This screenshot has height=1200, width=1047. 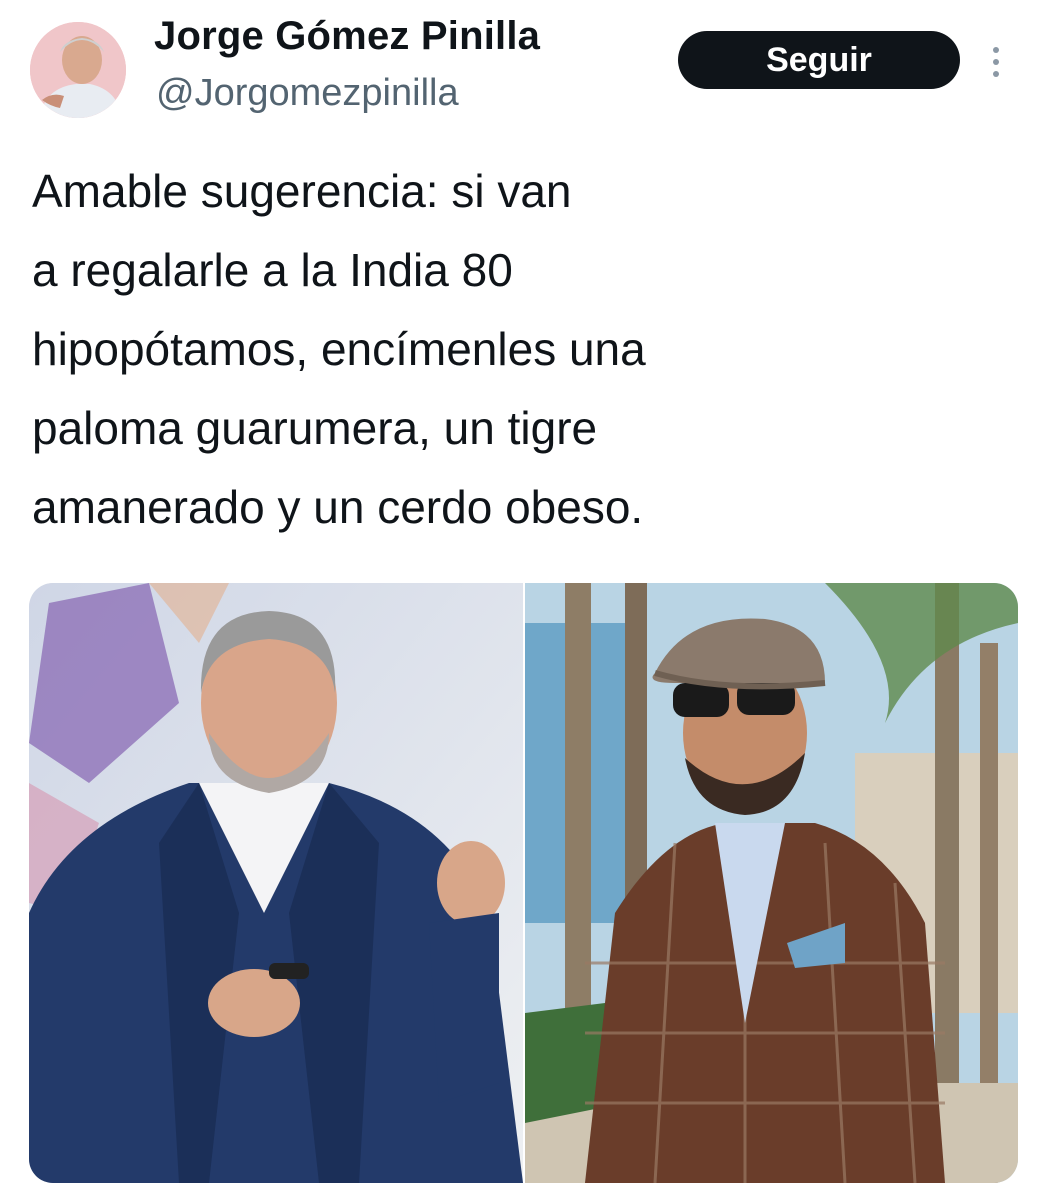 I want to click on tweet-text-line: Amable sugerencia: si van, so click(x=302, y=191).